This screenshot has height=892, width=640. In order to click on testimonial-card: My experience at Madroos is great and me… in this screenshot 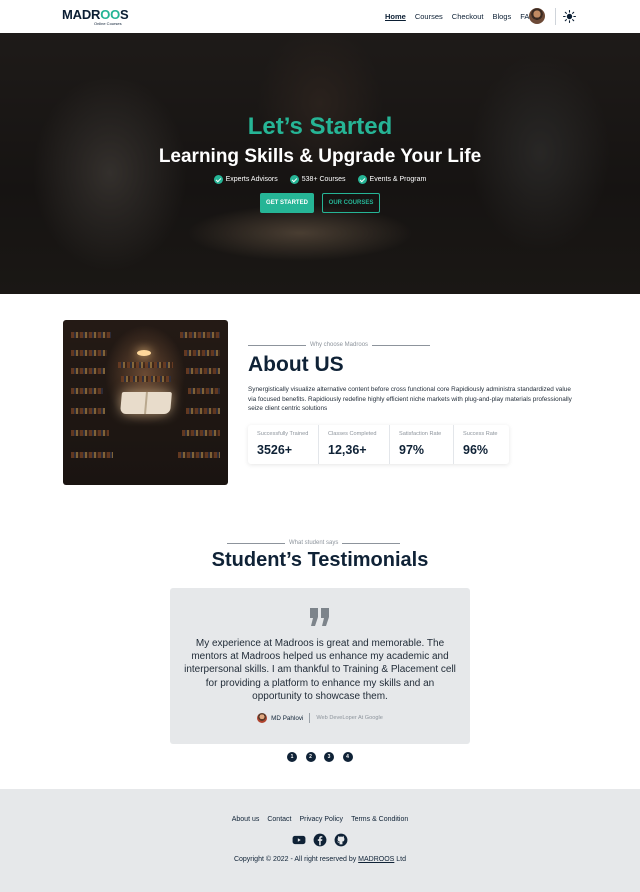, I will do `click(320, 666)`.